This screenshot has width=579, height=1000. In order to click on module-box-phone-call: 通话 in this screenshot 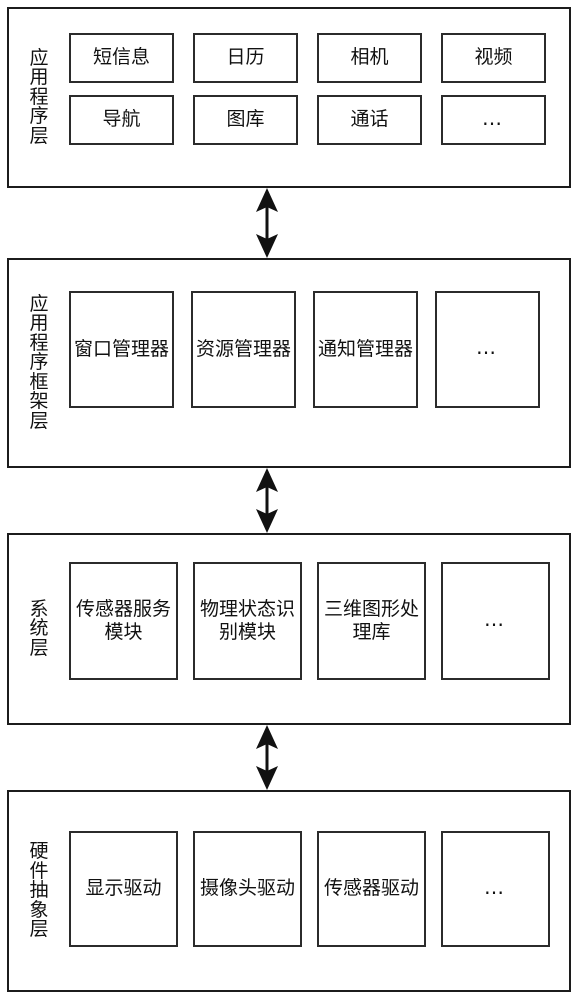, I will do `click(369, 120)`.